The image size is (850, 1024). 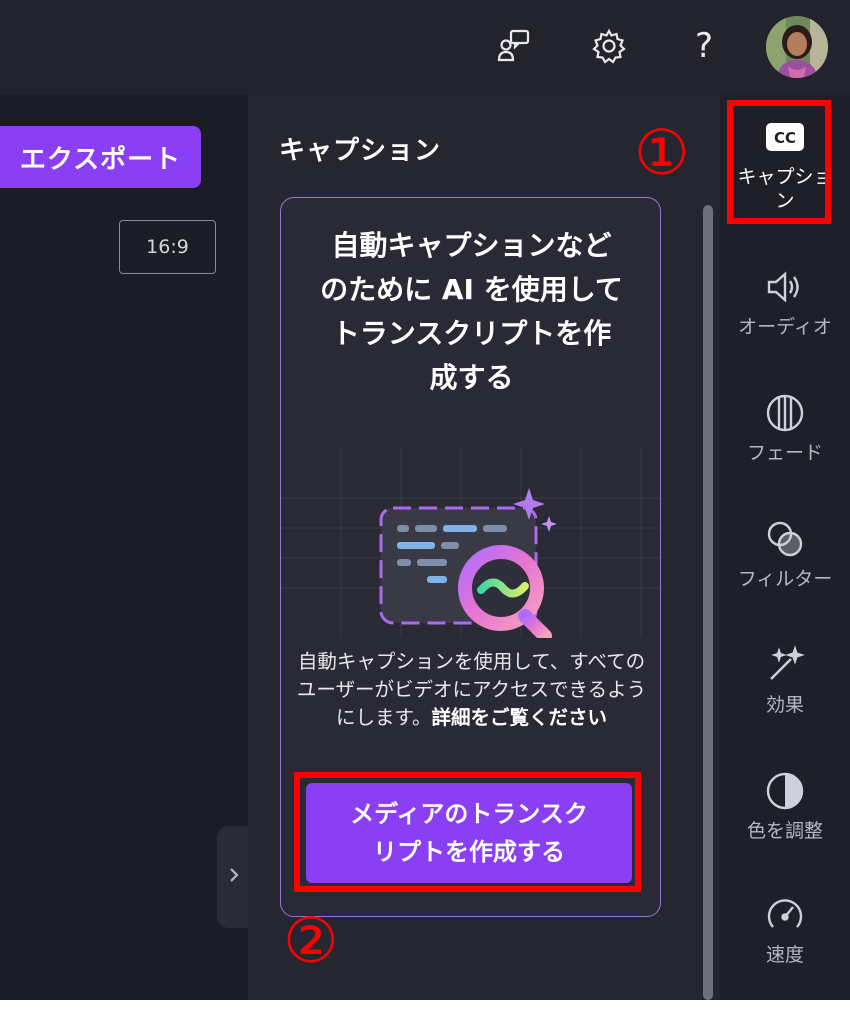 I want to click on svg-text: CC, so click(x=785, y=138).